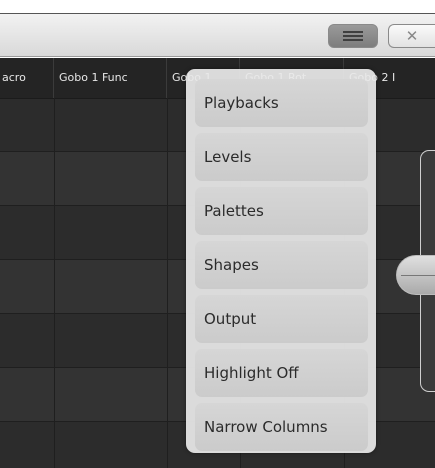 The image size is (435, 468). What do you see at coordinates (281, 319) in the screenshot?
I see `menu-item-output: Output` at bounding box center [281, 319].